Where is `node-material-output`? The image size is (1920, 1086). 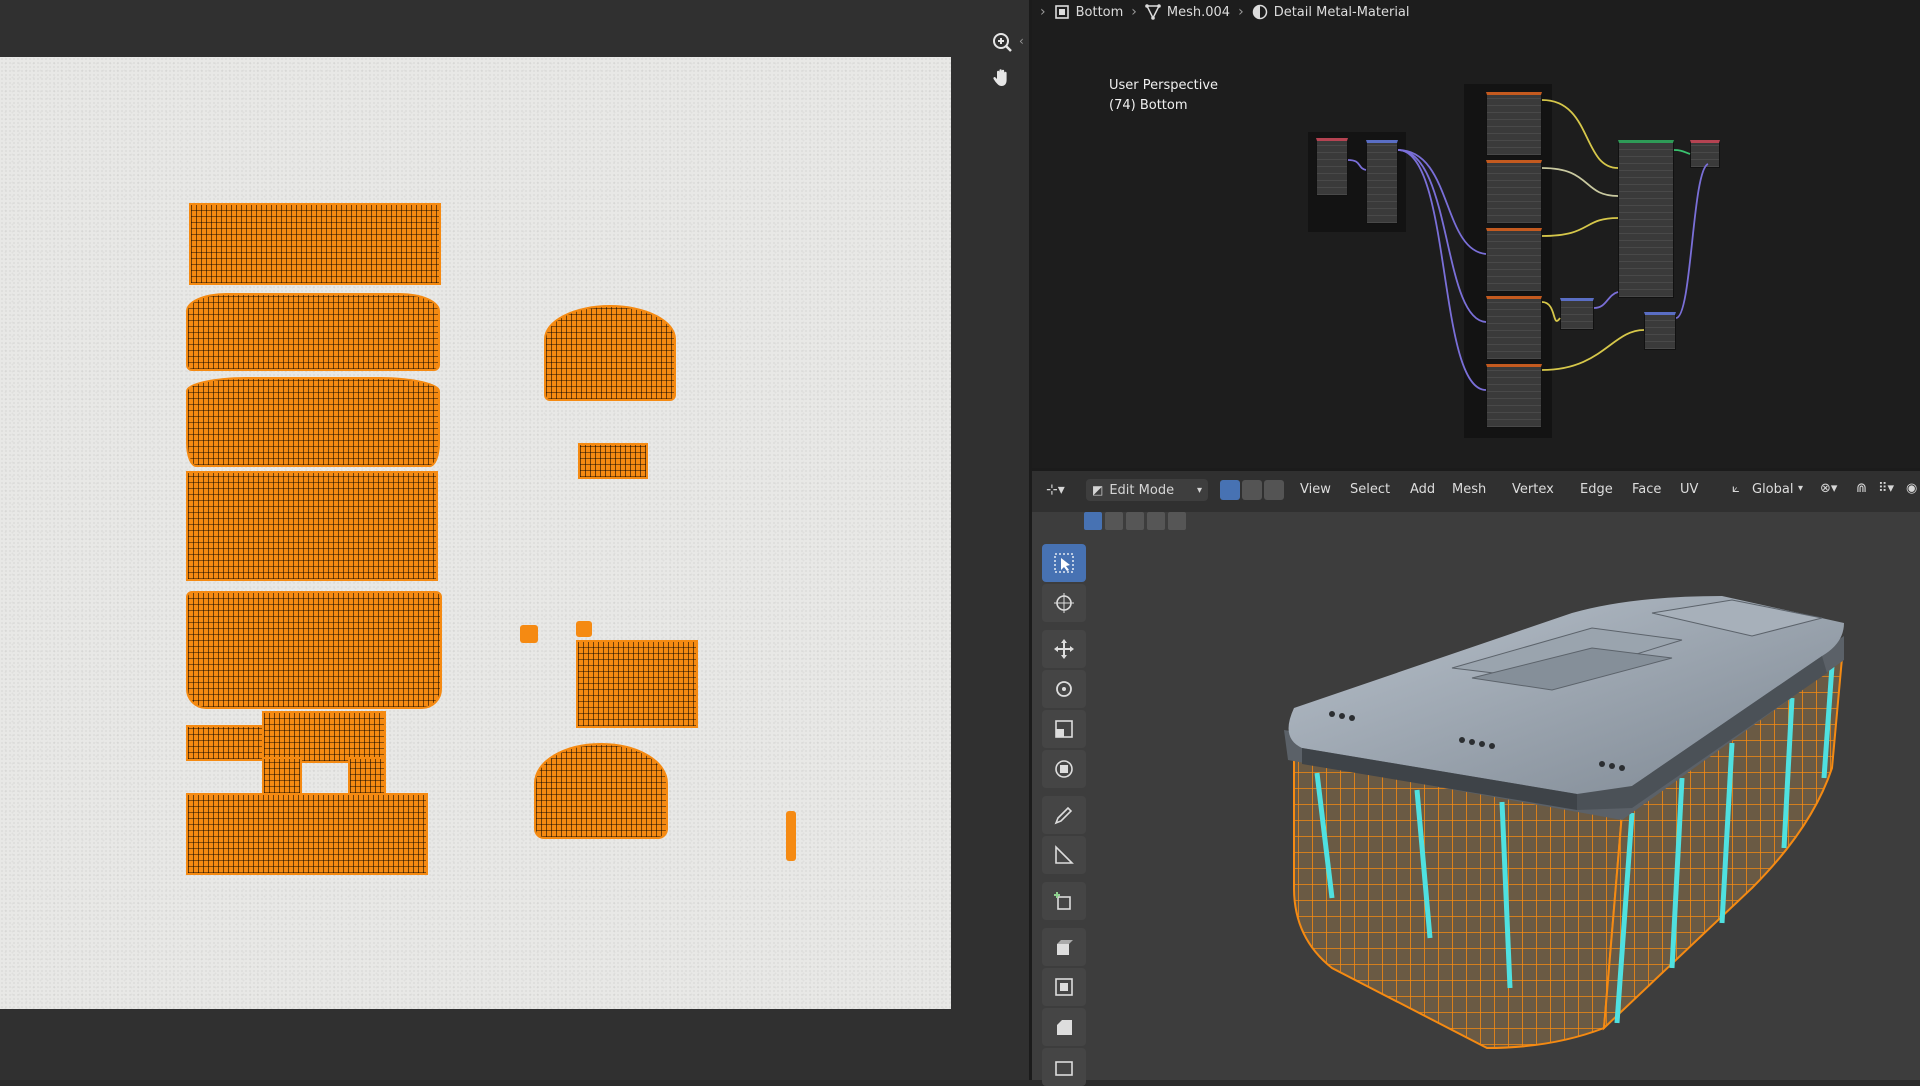
node-material-output is located at coordinates (1705, 154).